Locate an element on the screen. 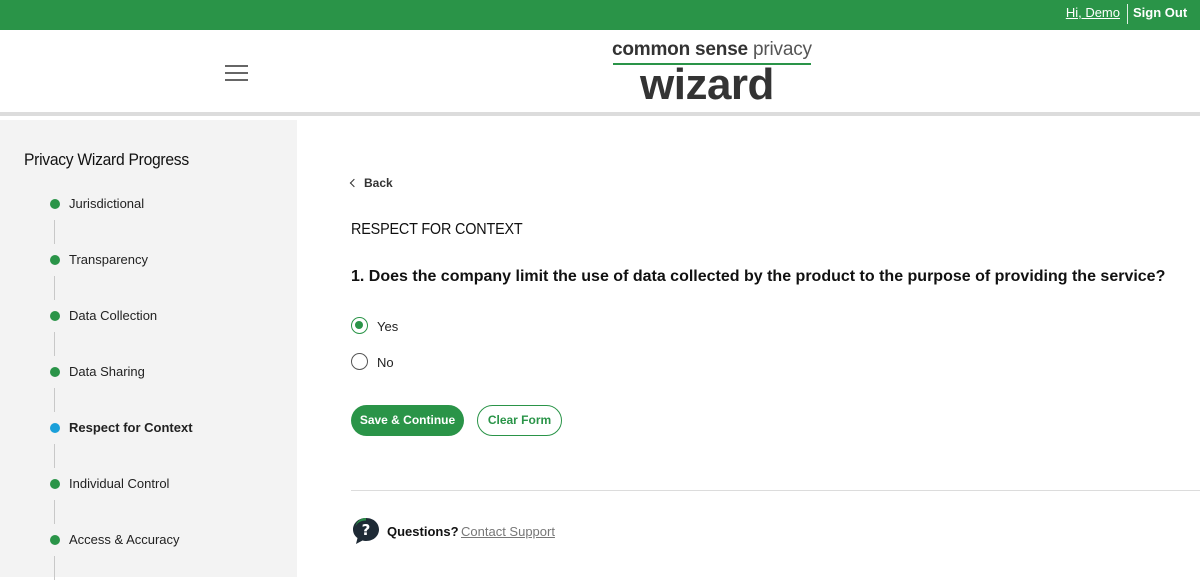  progress-step-respect-for-context: Respect for Context is located at coordinates (170, 428).